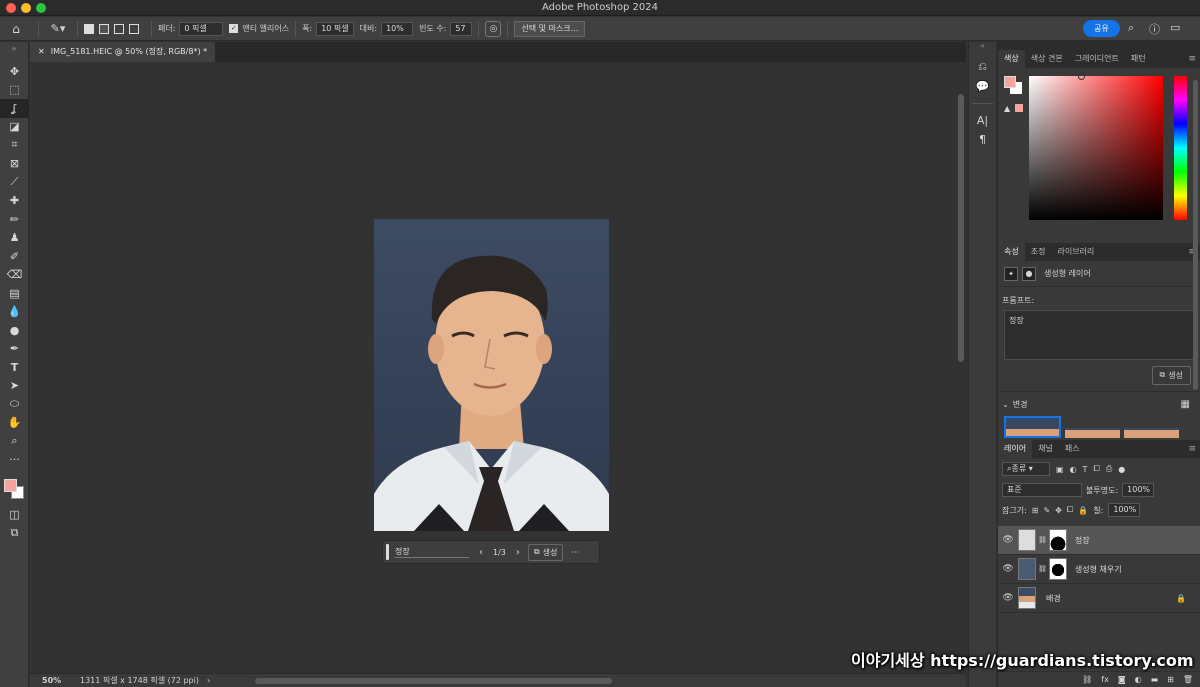 The width and height of the screenshot is (1200, 687). Describe the element at coordinates (14, 127) in the screenshot. I see `object-selection-tool-icon: ◪` at that location.